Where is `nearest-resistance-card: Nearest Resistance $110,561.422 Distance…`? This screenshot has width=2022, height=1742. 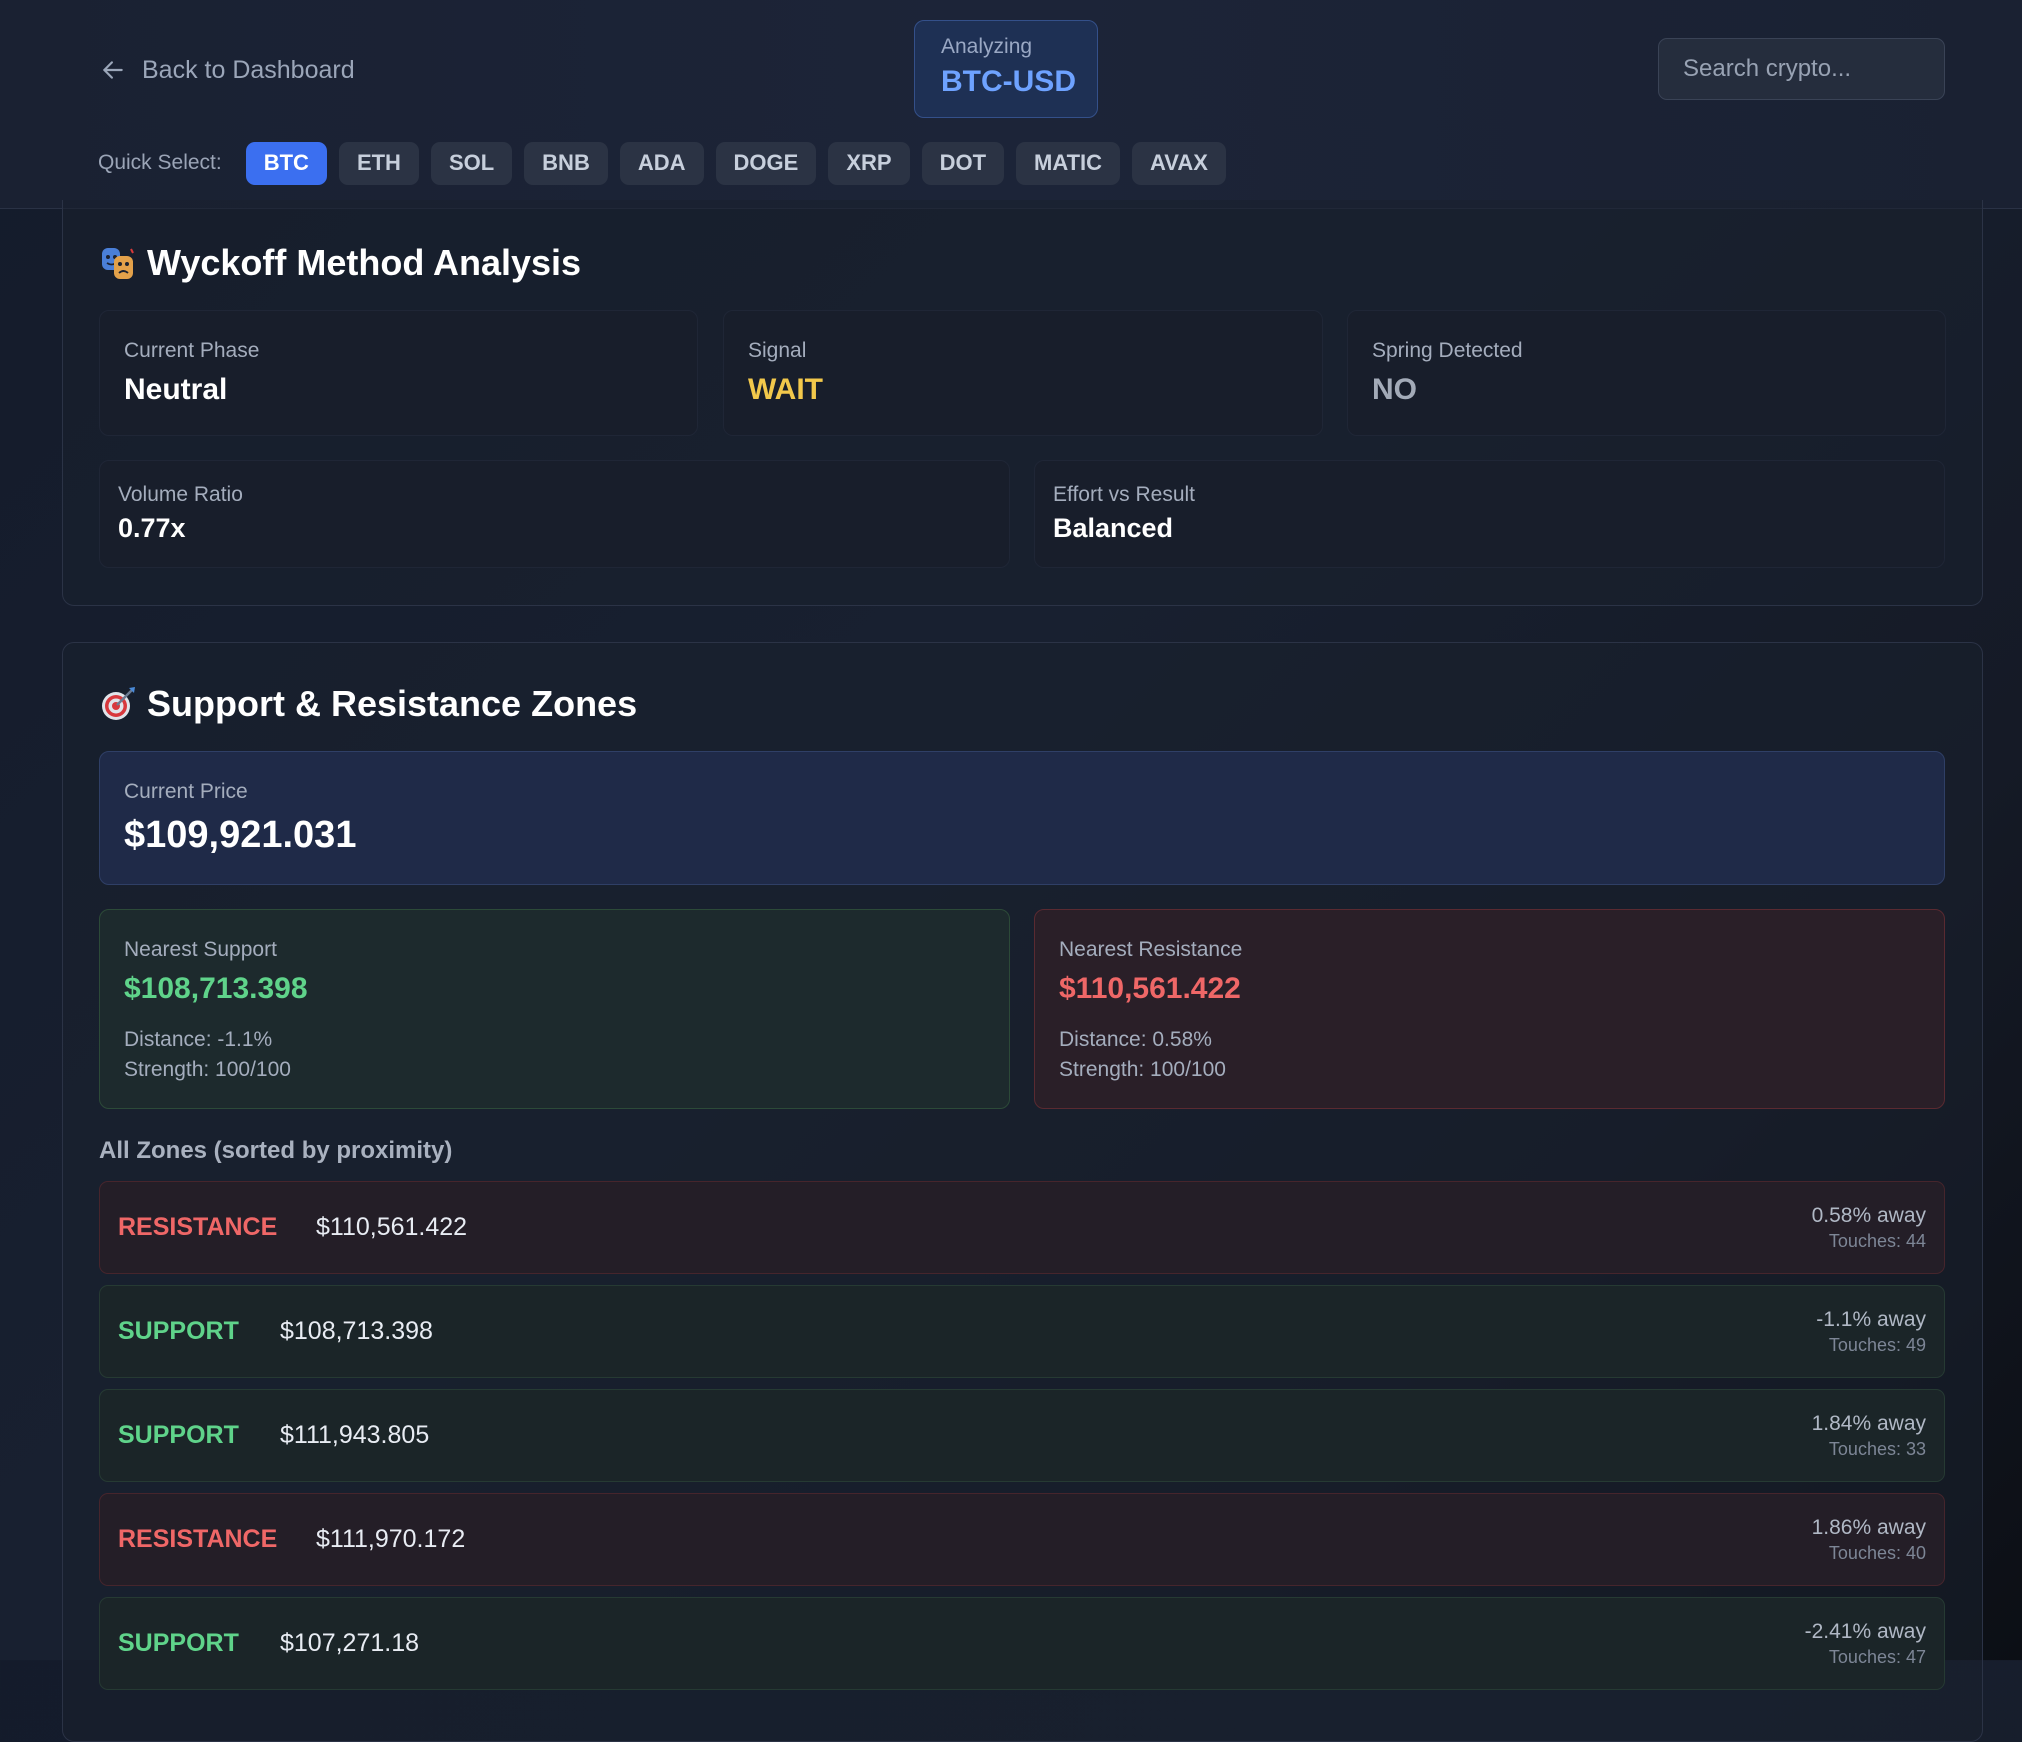 nearest-resistance-card: Nearest Resistance $110,561.422 Distance… is located at coordinates (1489, 1009).